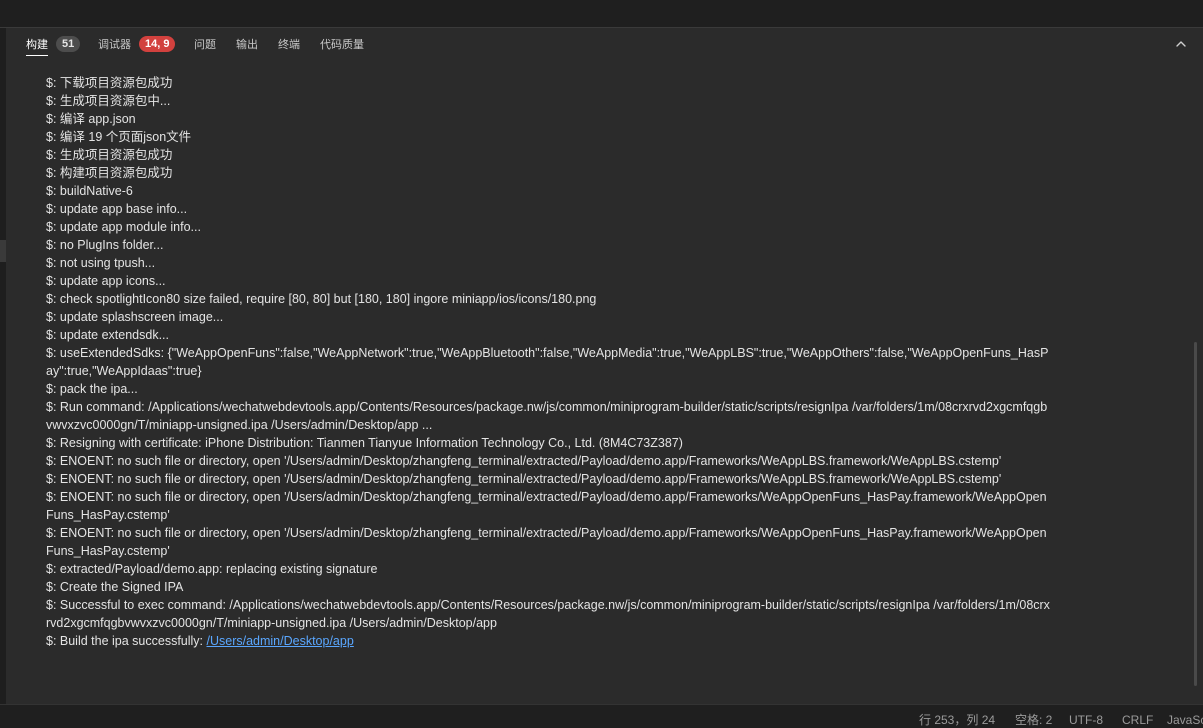  I want to click on tab-code-quality-label: 代码质量, so click(342, 45).